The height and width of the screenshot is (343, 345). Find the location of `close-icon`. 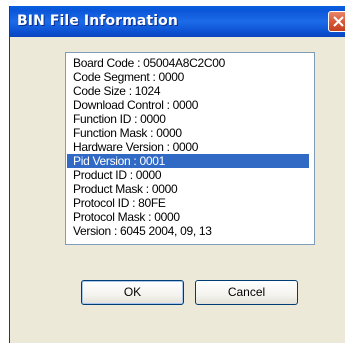

close-icon is located at coordinates (338, 21).